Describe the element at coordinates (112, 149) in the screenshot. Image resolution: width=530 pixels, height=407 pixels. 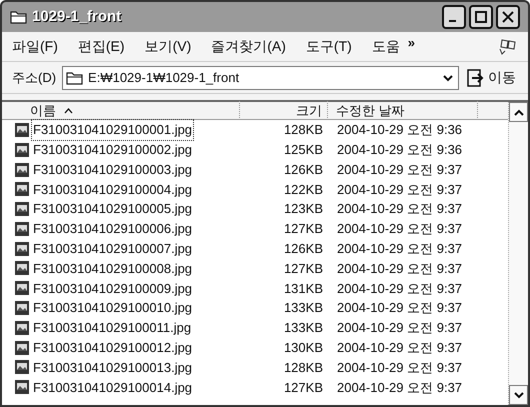
I see `file-name: F310031041029100002.jpg` at that location.